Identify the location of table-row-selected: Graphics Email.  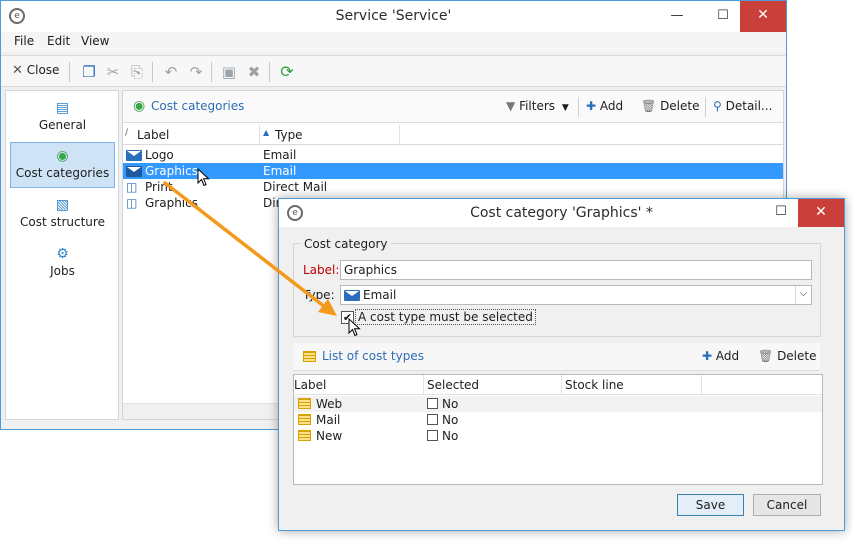
(453, 171).